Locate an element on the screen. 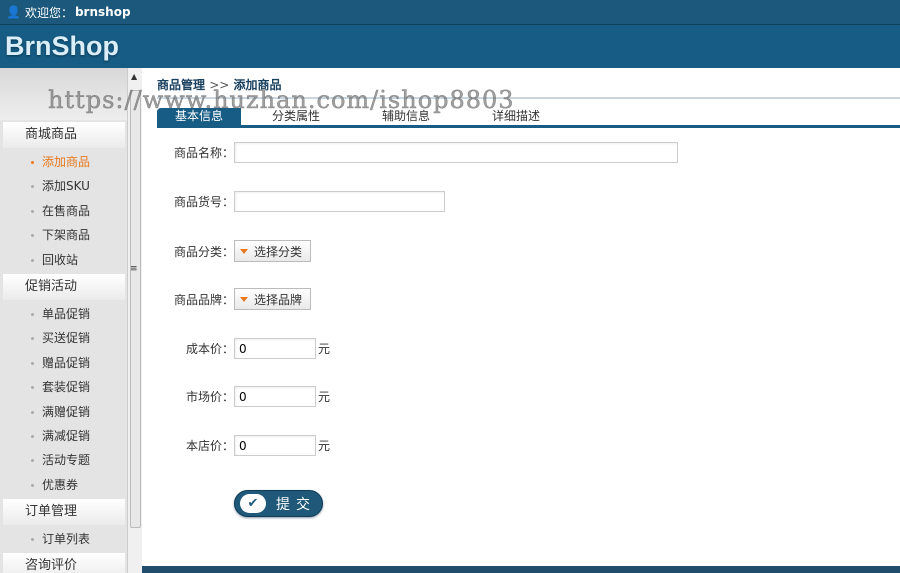 The image size is (900, 573). sidebar-item-topic: 活动专题 is located at coordinates (63, 460).